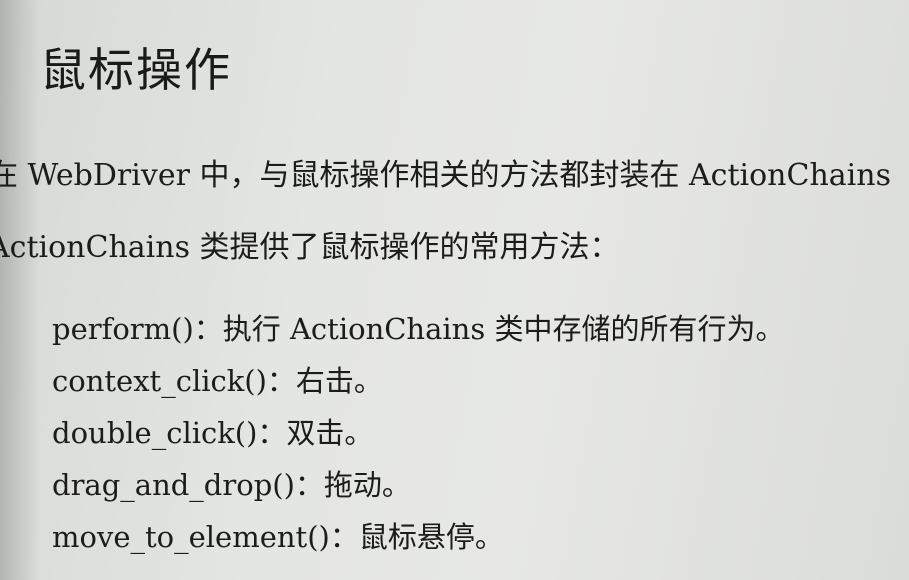 This screenshot has width=909, height=580. What do you see at coordinates (213, 433) in the screenshot?
I see `method-item-double-click: double_click()：双击。` at bounding box center [213, 433].